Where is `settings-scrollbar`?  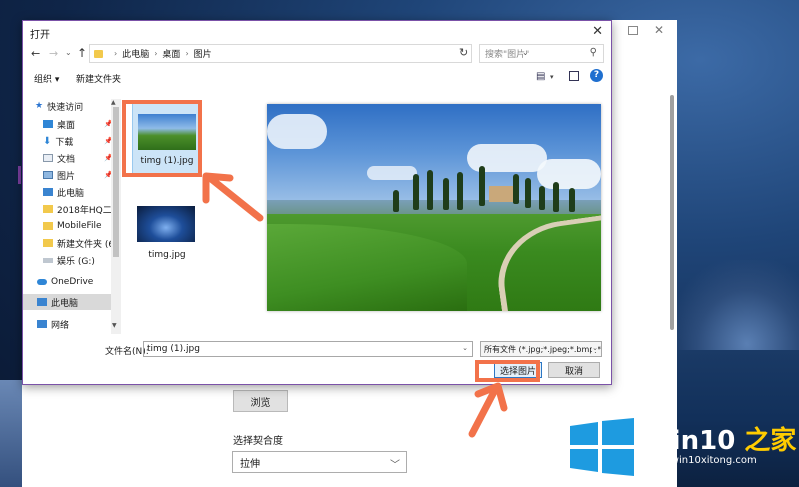 settings-scrollbar is located at coordinates (672, 212).